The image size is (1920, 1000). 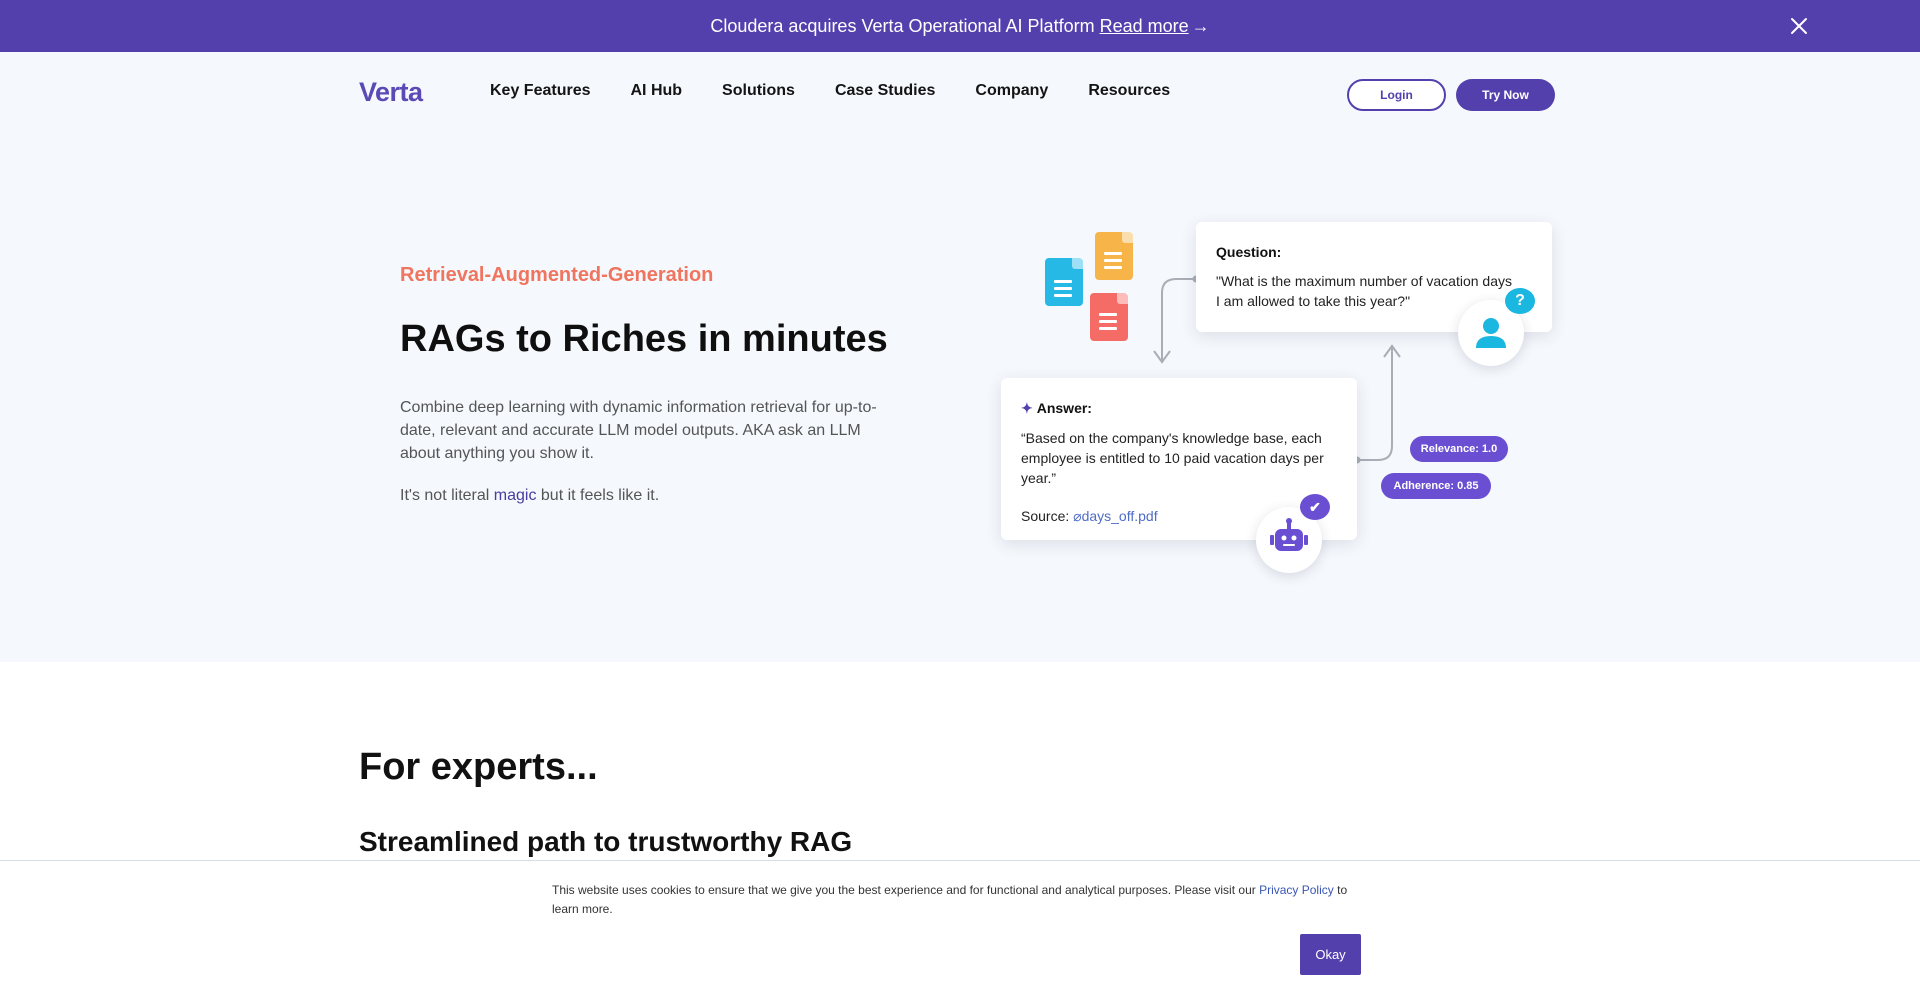 What do you see at coordinates (885, 91) in the screenshot?
I see `nav-item-case-studies: Case Studies` at bounding box center [885, 91].